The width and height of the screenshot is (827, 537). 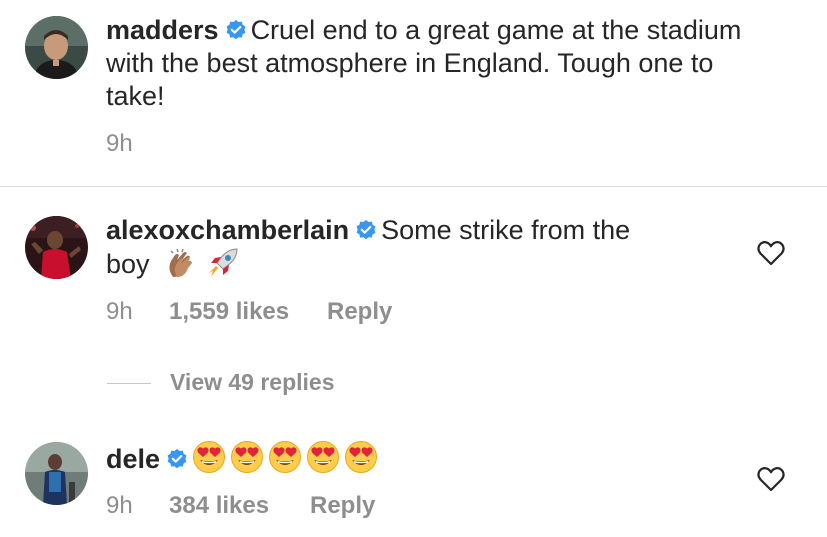 I want to click on heart-eyes-emoji-row, so click(x=287, y=457).